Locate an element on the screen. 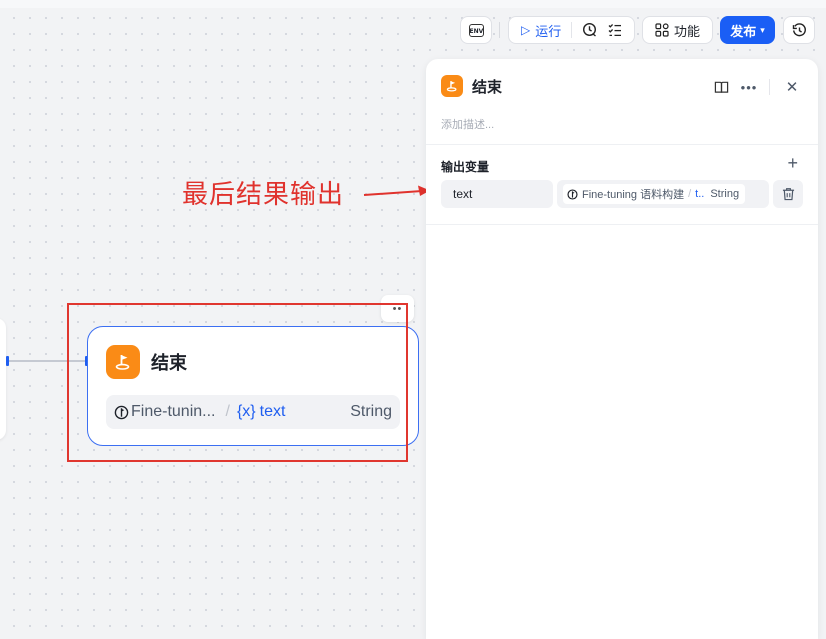 The height and width of the screenshot is (639, 826). run-group-divider is located at coordinates (572, 30).